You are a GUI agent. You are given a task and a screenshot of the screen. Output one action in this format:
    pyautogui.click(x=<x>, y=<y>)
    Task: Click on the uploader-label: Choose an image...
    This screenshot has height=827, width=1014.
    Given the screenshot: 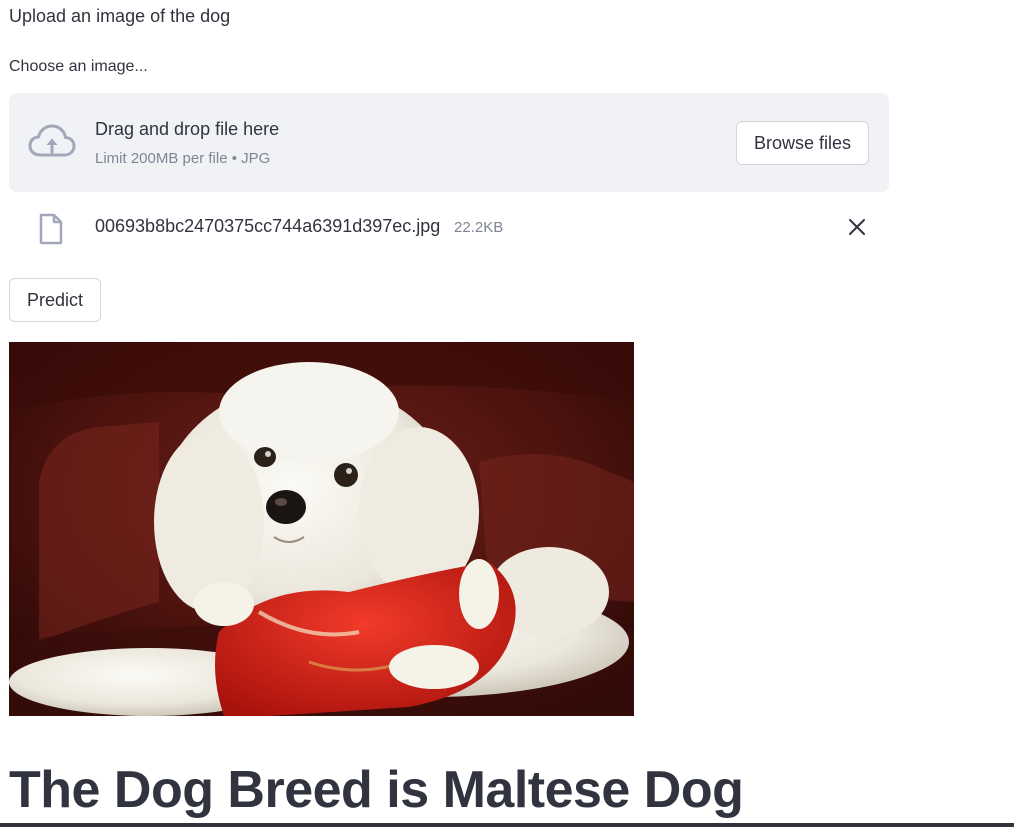 What is the action you would take?
    pyautogui.click(x=78, y=66)
    